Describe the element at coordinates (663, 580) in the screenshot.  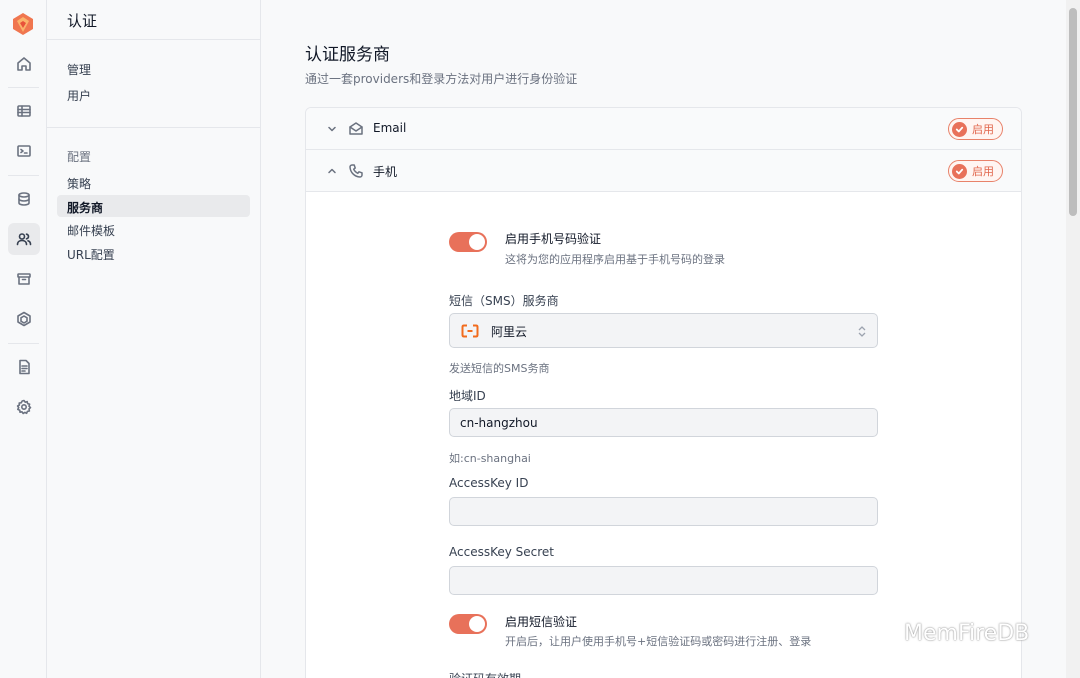
I see `access-key-secret-input` at that location.